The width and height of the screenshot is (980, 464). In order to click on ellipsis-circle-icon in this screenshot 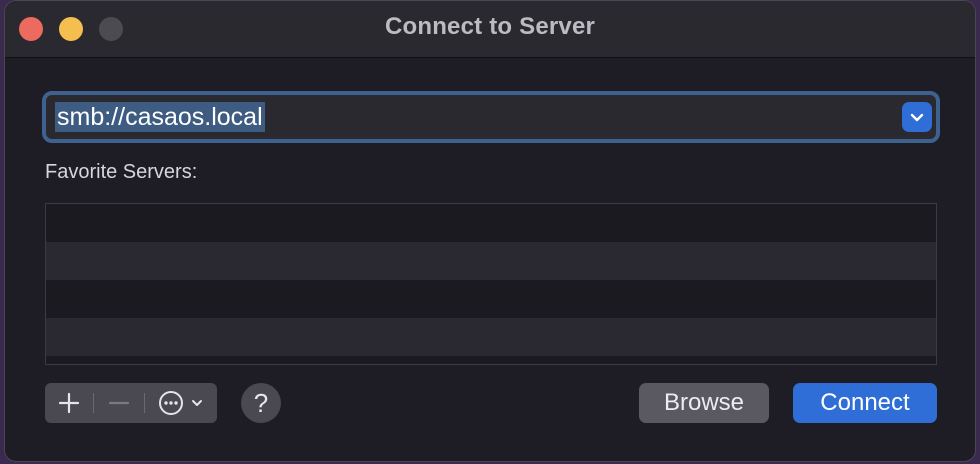, I will do `click(171, 403)`.